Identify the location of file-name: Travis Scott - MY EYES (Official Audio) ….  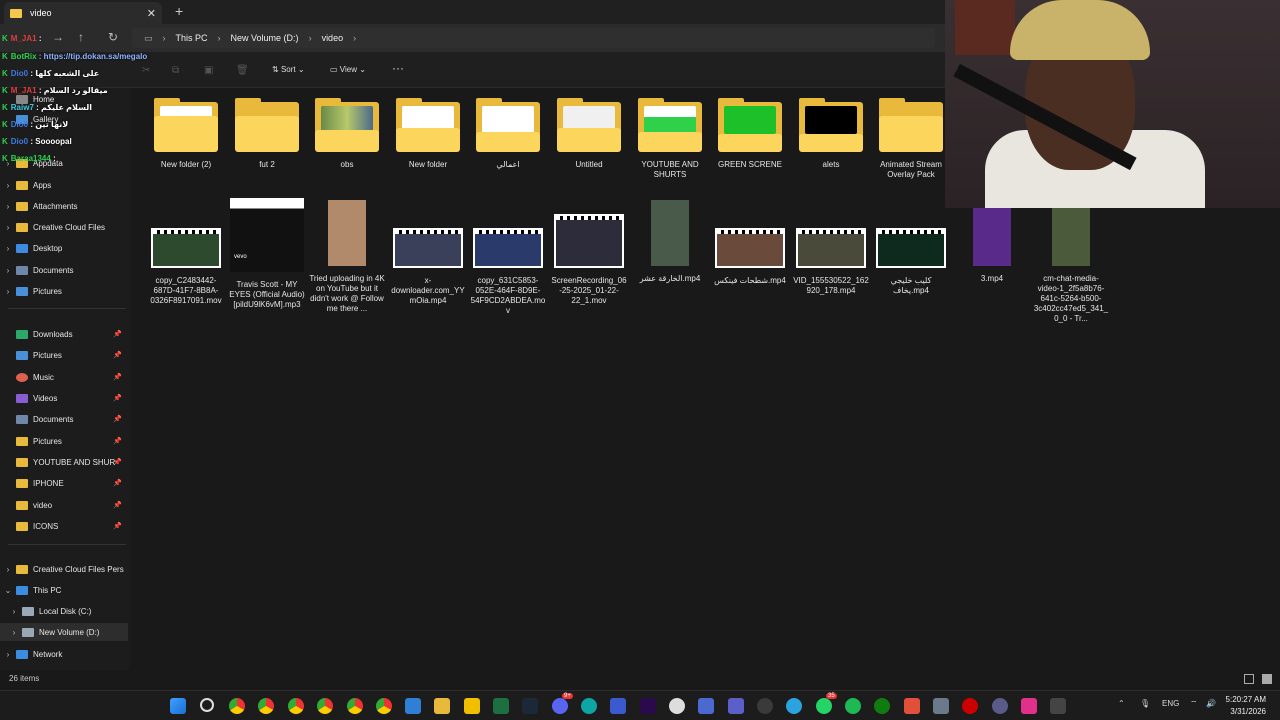
(267, 294).